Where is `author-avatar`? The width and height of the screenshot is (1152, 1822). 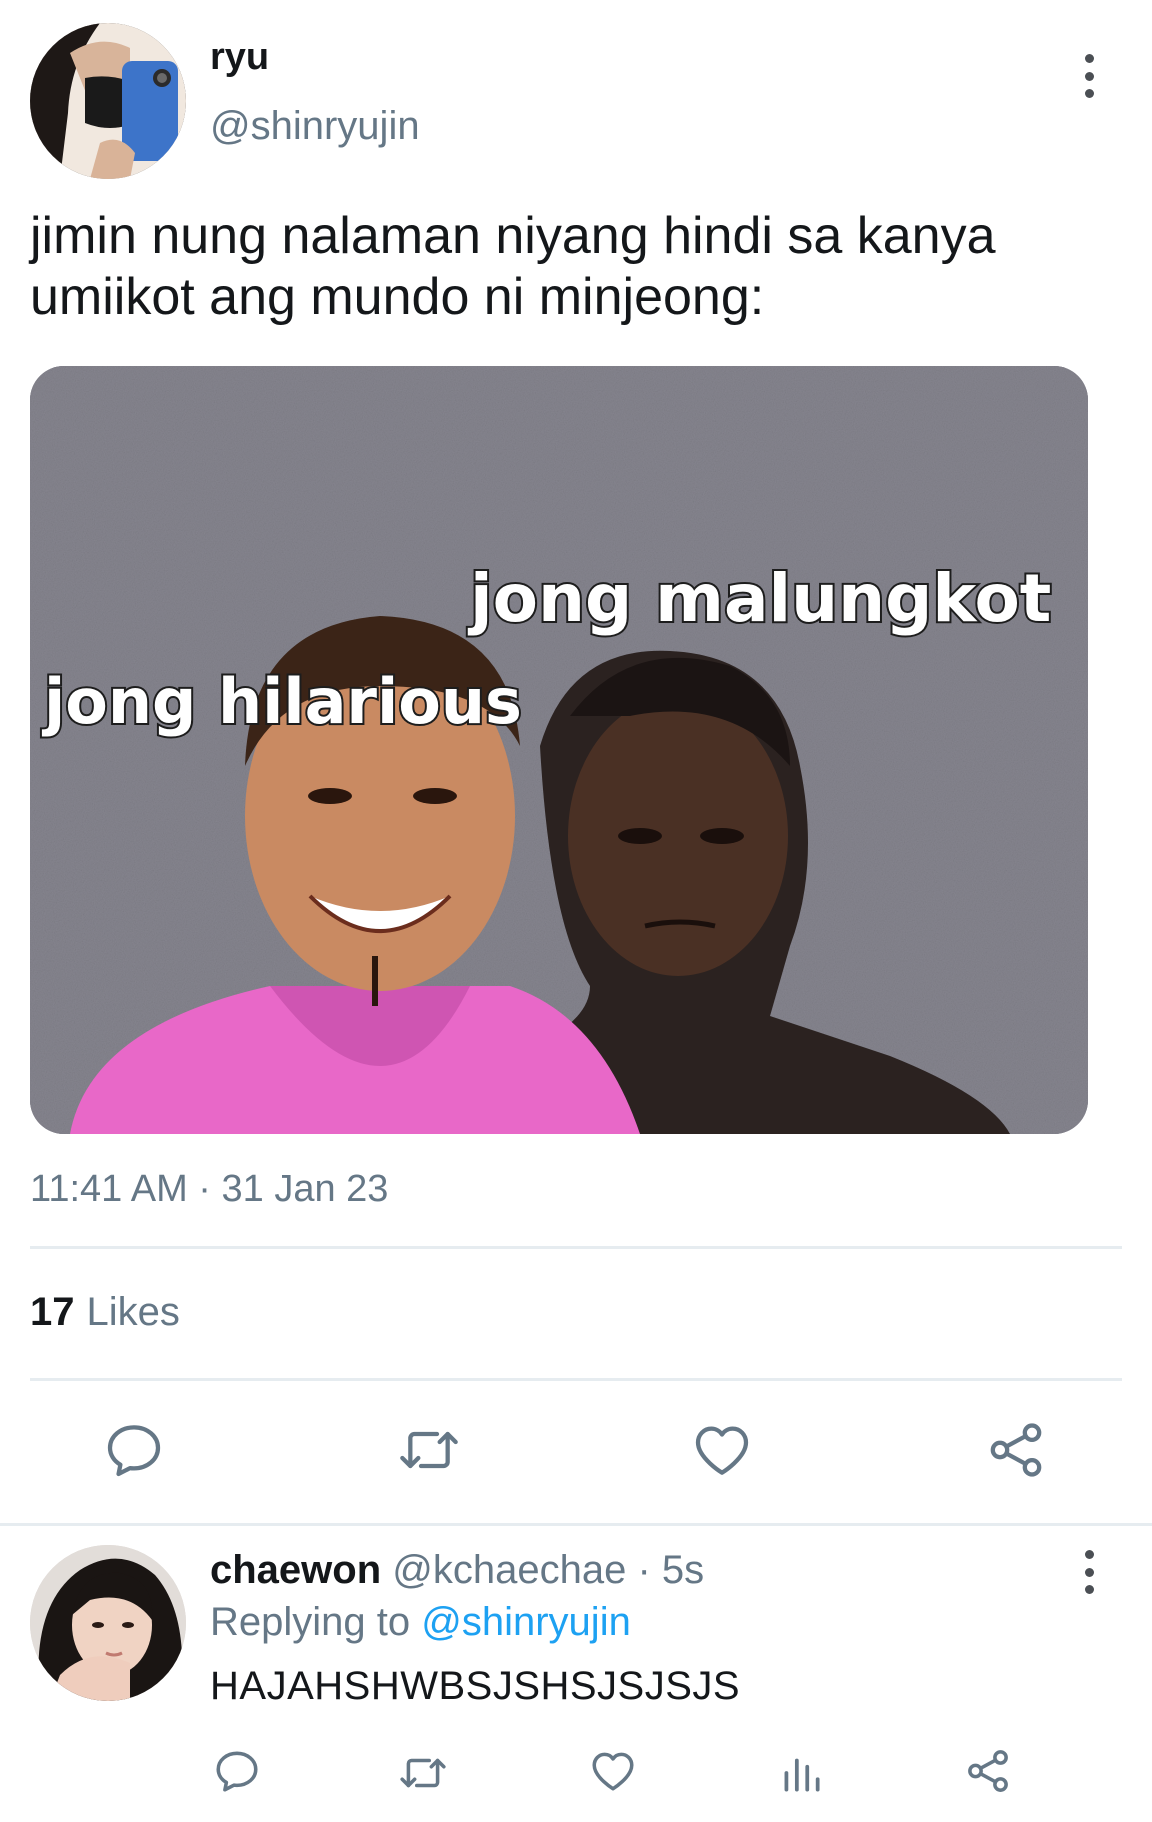
author-avatar is located at coordinates (108, 101).